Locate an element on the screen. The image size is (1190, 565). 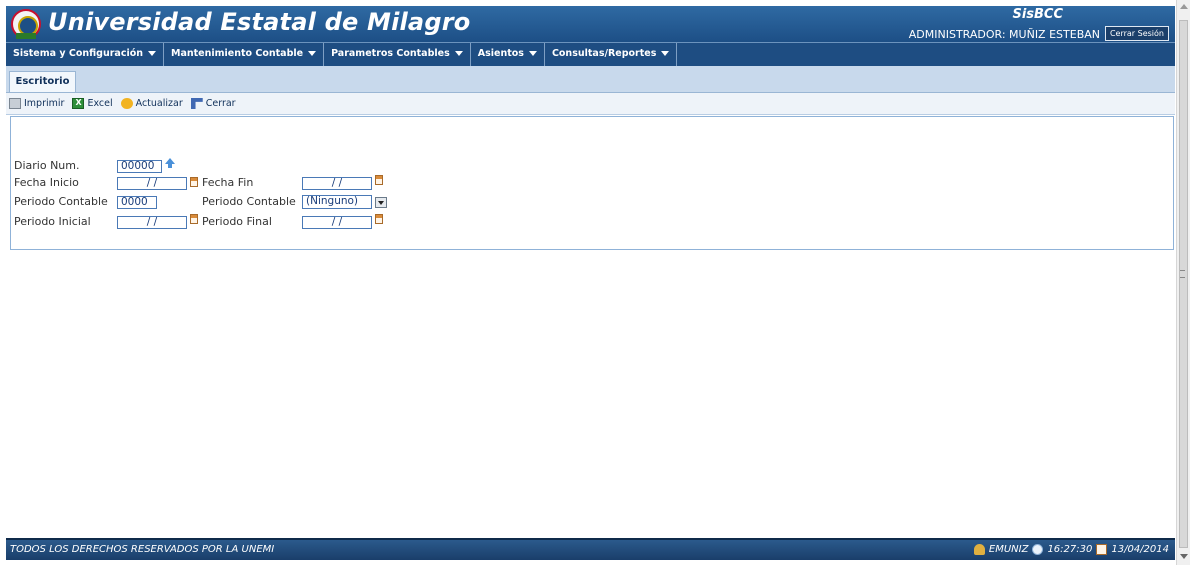
vertical-scrollbar is located at coordinates (1183, 282).